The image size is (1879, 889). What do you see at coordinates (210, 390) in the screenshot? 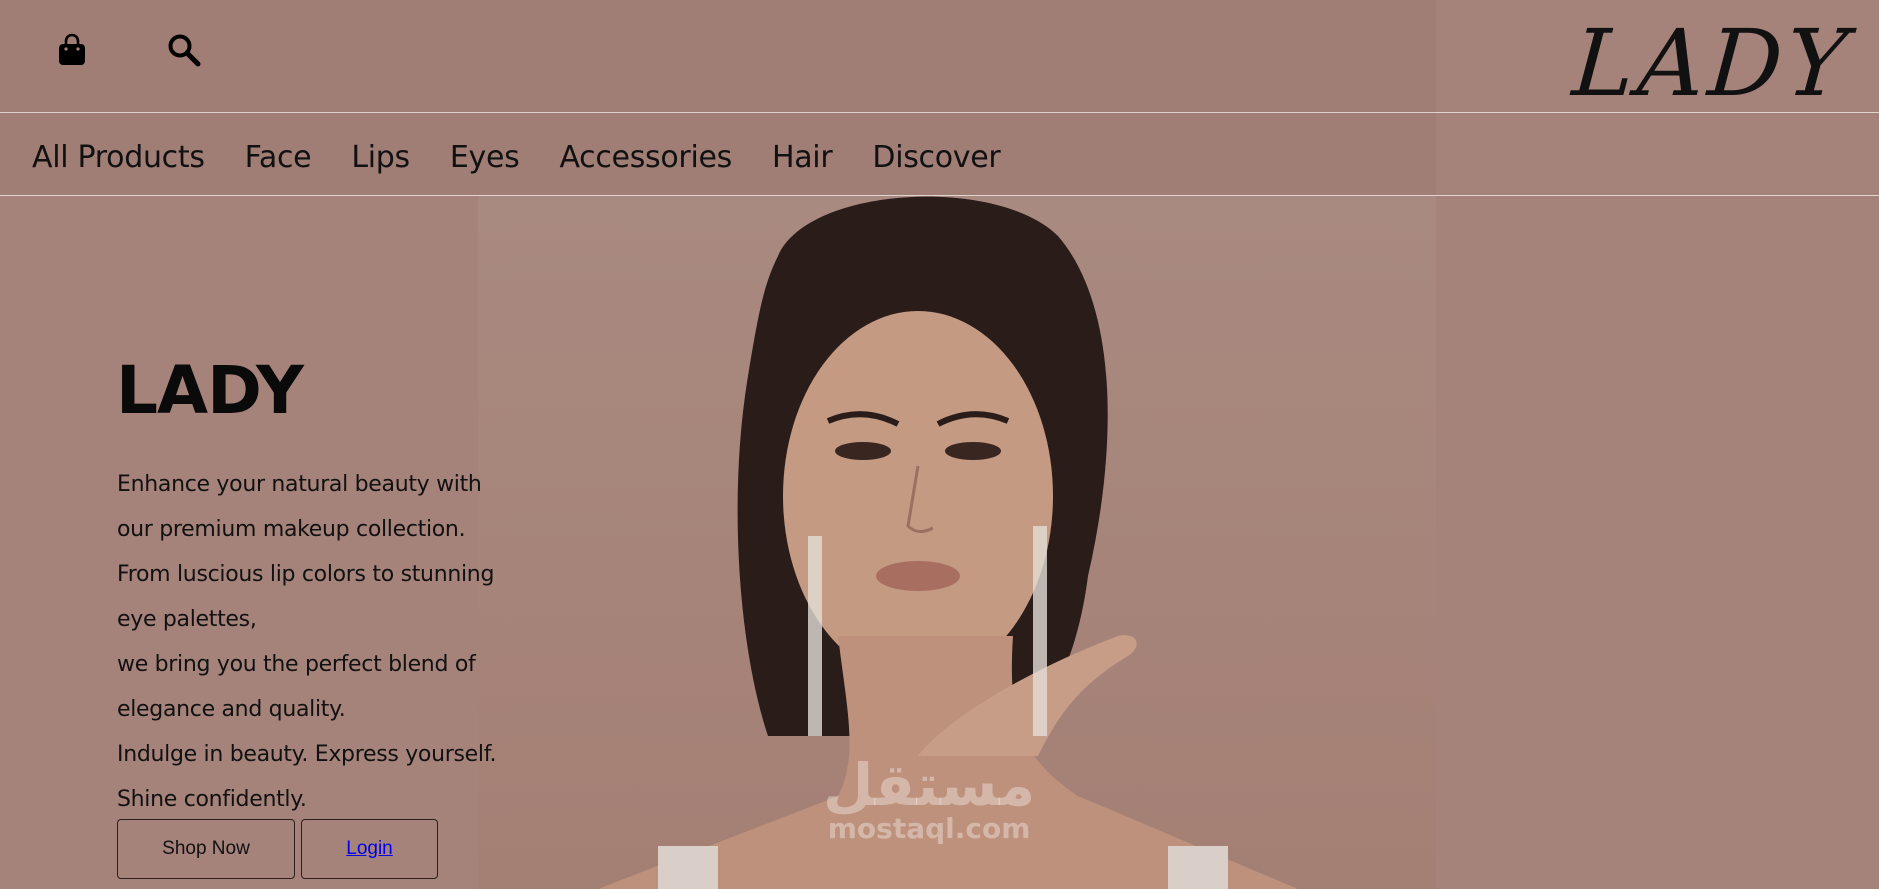
I see `hero-title: LADY` at bounding box center [210, 390].